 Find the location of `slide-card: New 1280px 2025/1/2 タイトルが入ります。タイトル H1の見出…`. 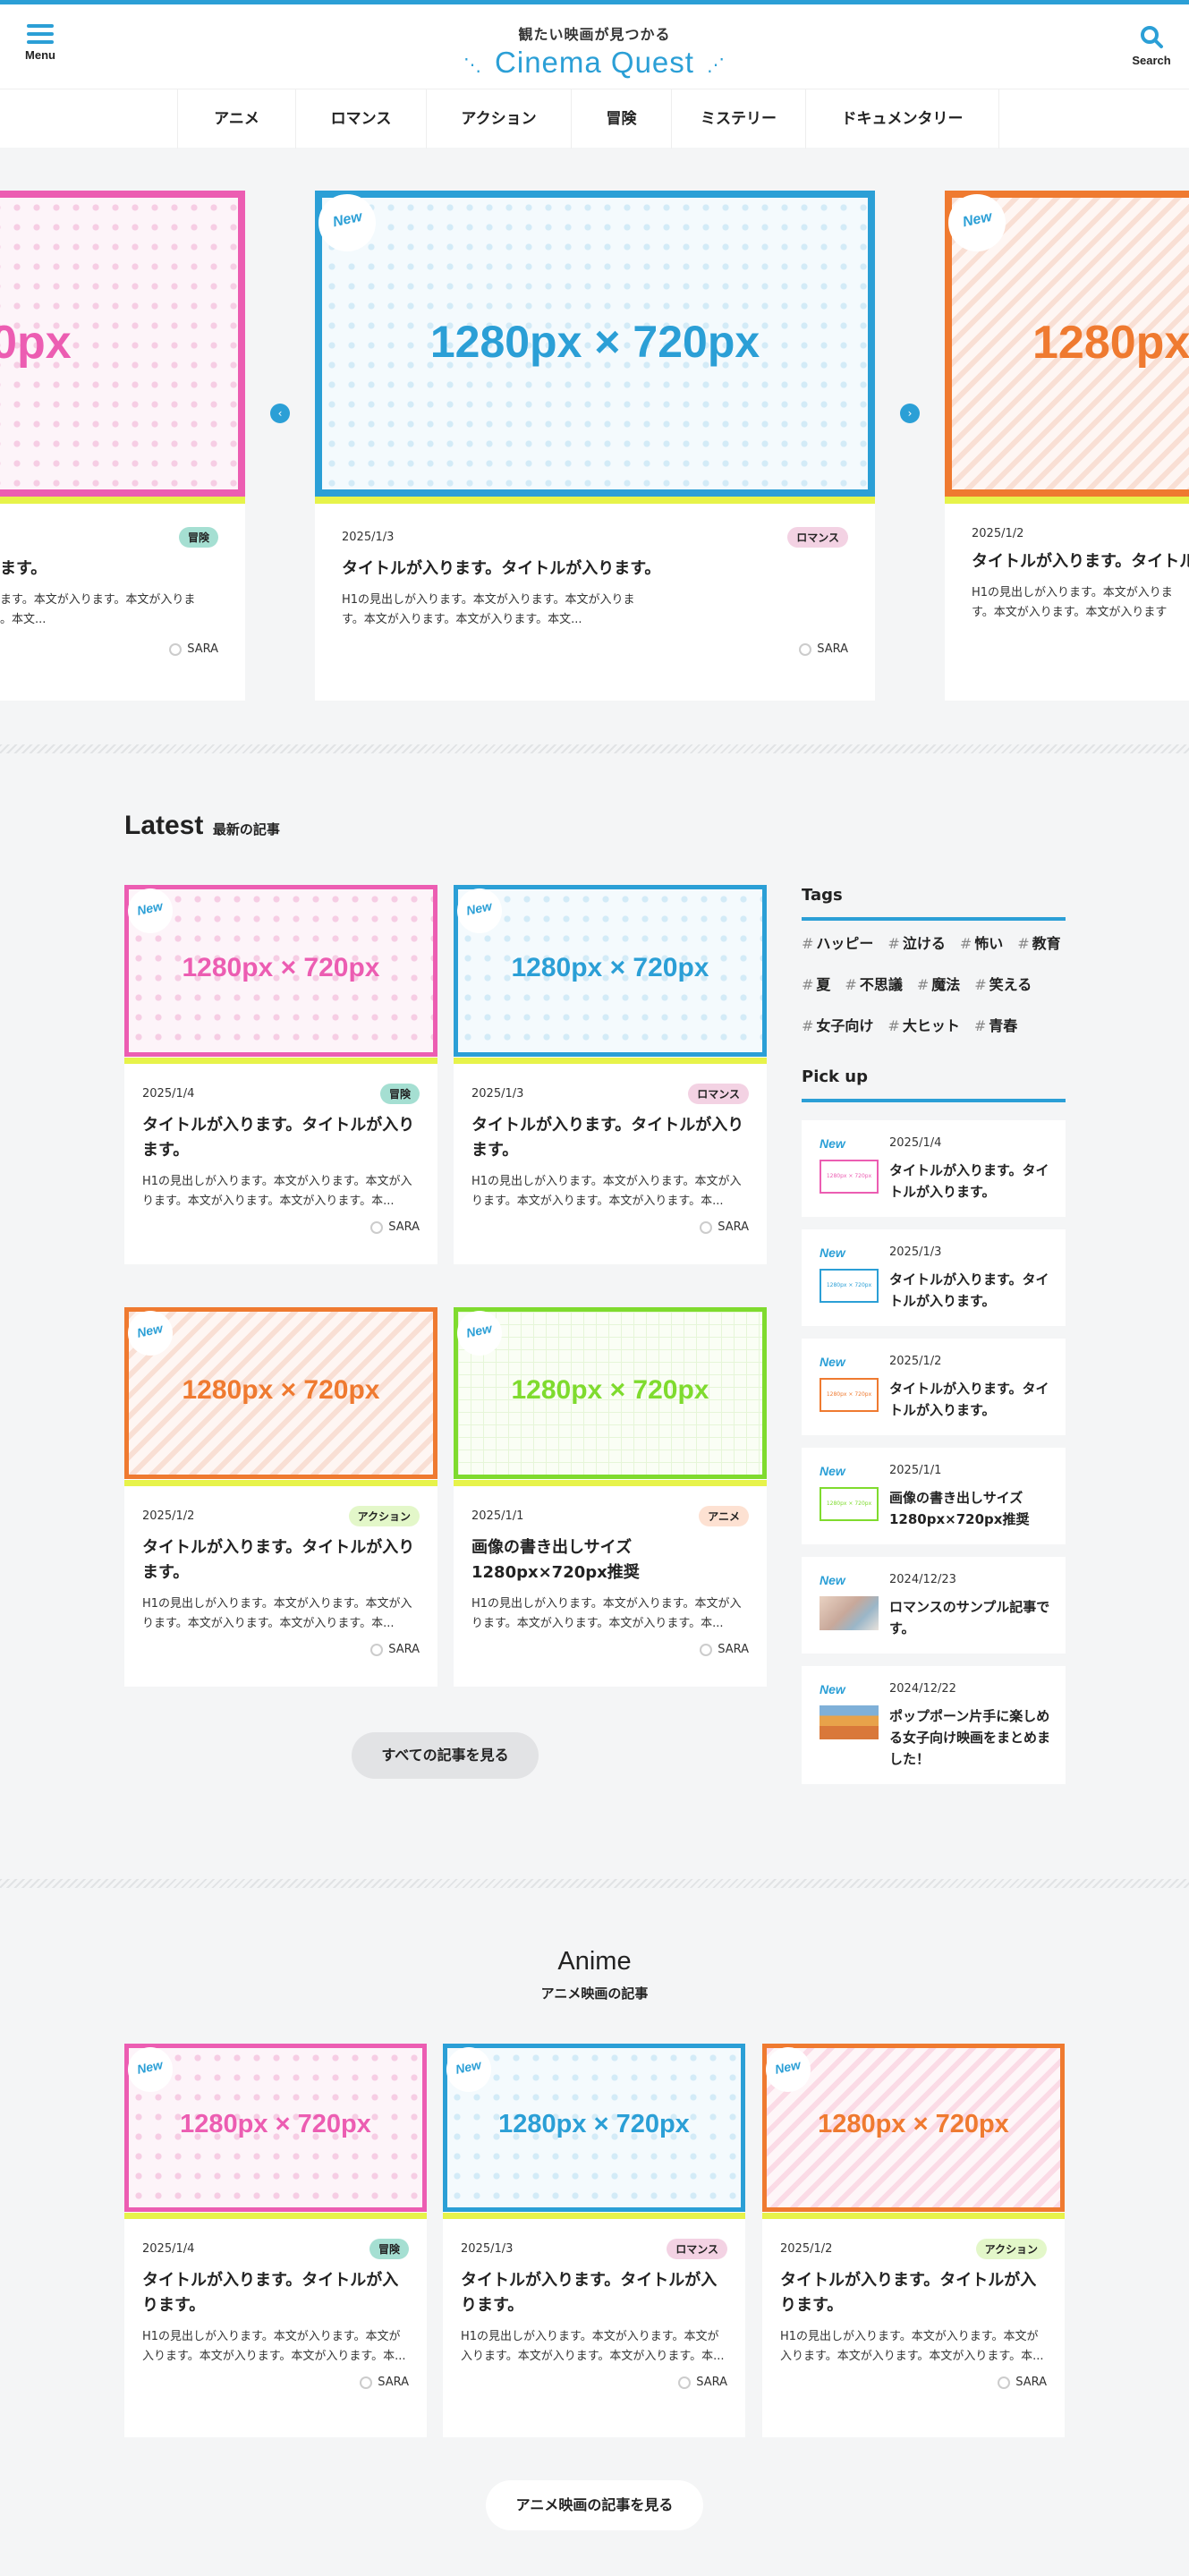

slide-card: New 1280px 2025/1/2 タイトルが入ります。タイトル H1の見出… is located at coordinates (1067, 446).